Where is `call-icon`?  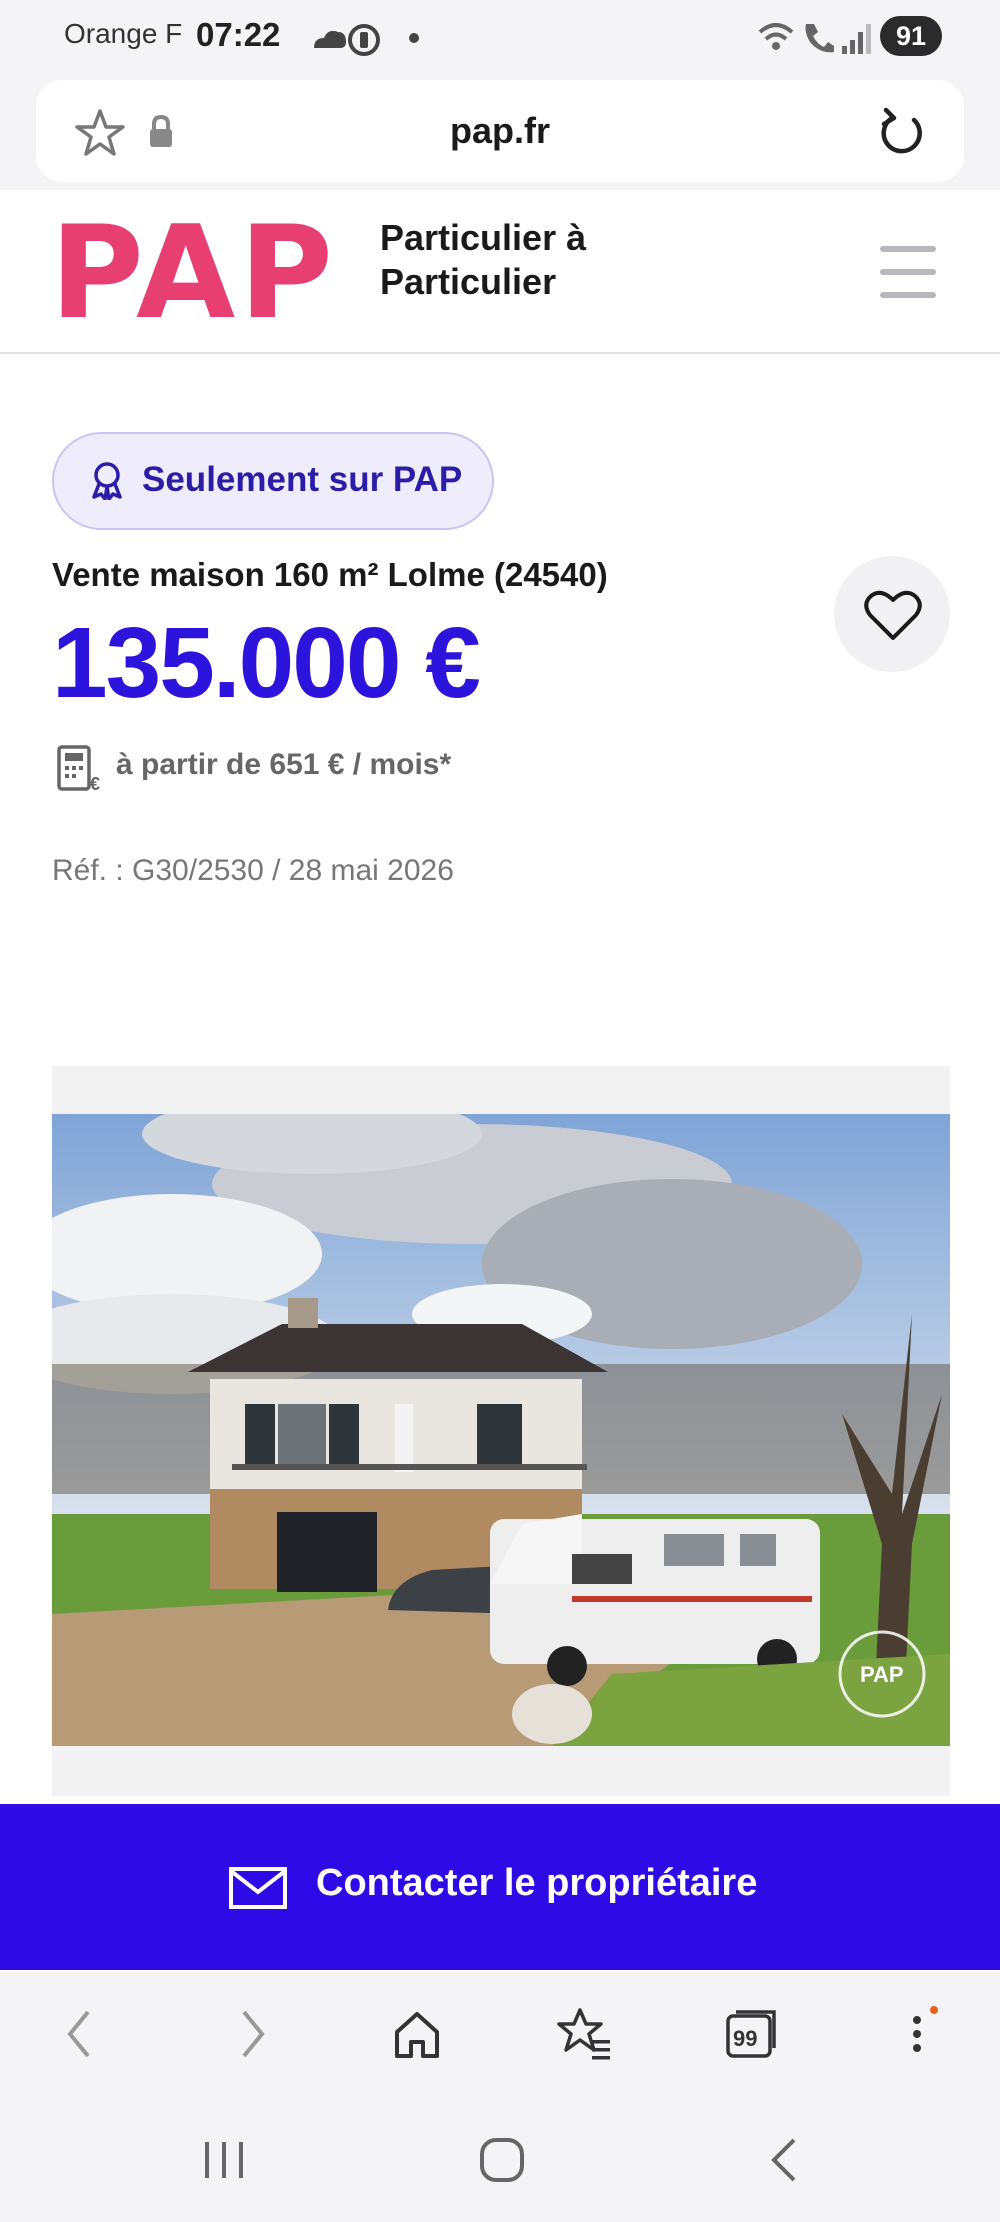
call-icon is located at coordinates (819, 38).